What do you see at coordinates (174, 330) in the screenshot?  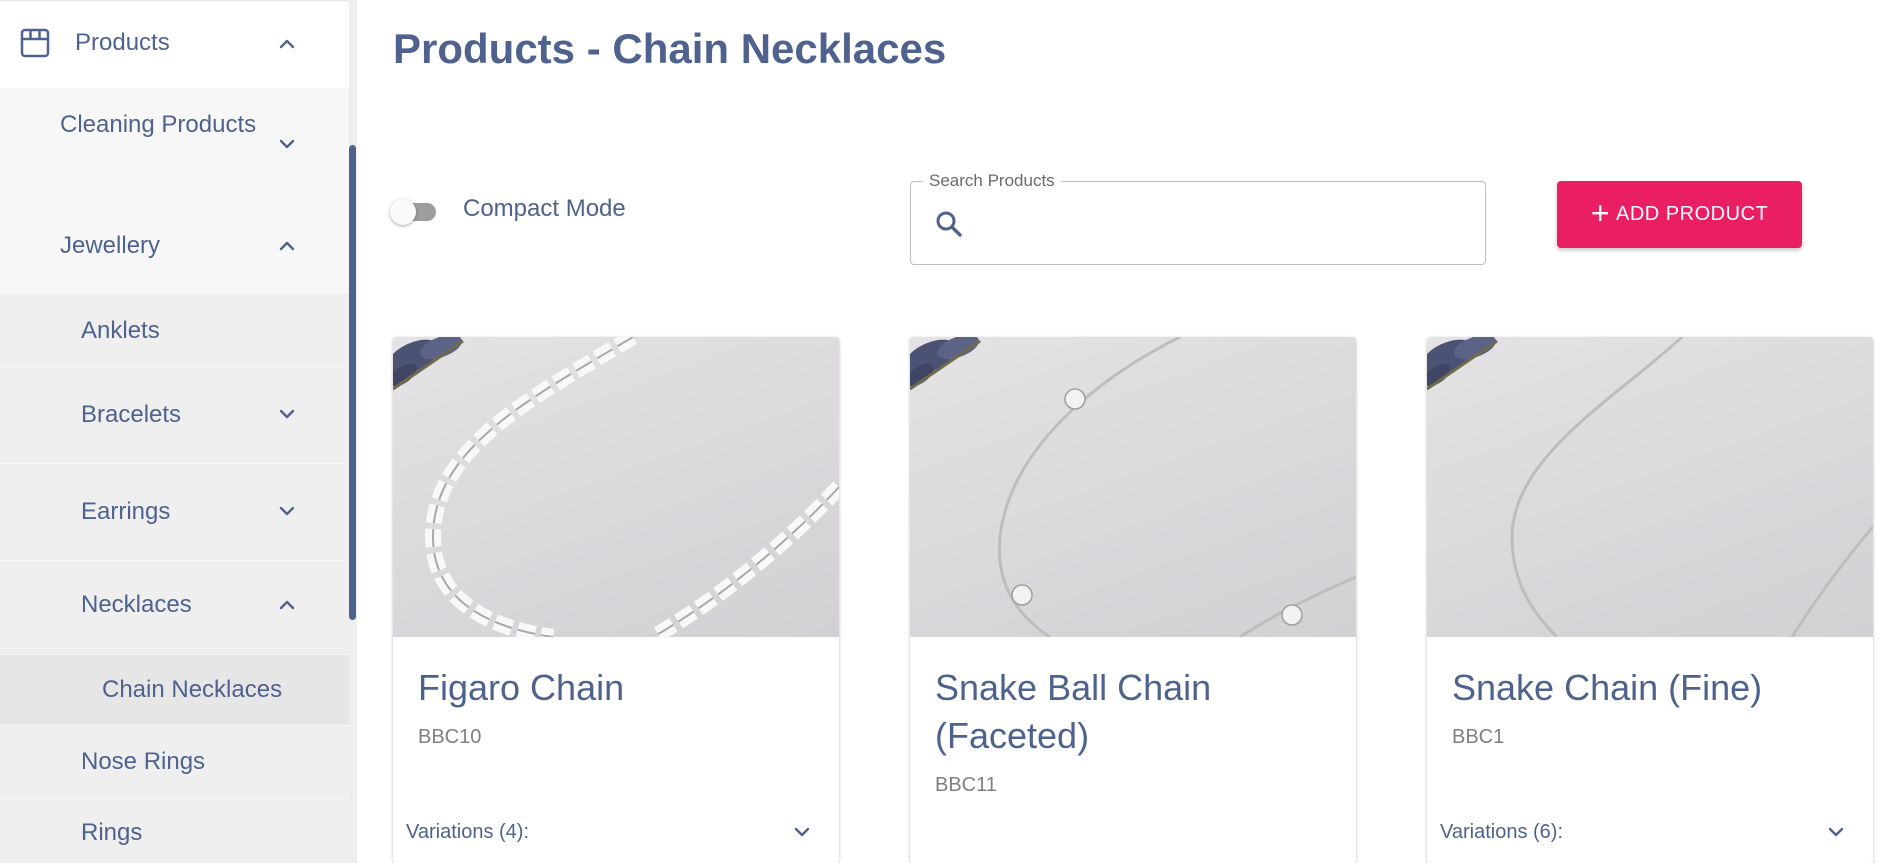 I see `sidebar-item-anklets: Anklets` at bounding box center [174, 330].